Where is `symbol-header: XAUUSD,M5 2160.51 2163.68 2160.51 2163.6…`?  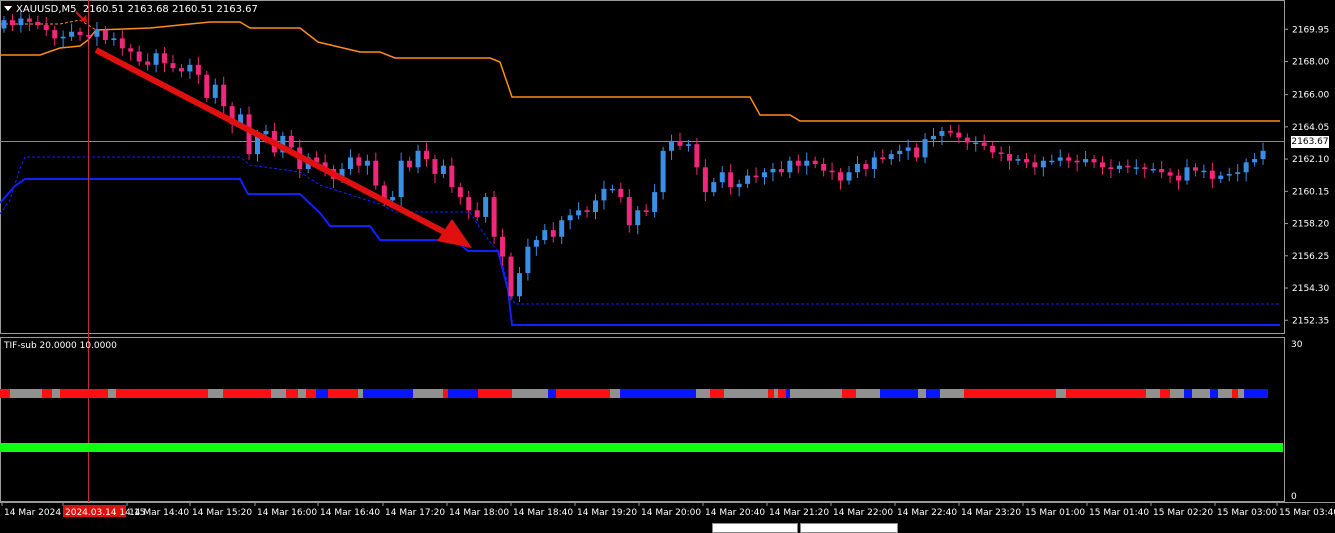 symbol-header: XAUUSD,M5 2160.51 2163.68 2160.51 2163.6… is located at coordinates (130, 9).